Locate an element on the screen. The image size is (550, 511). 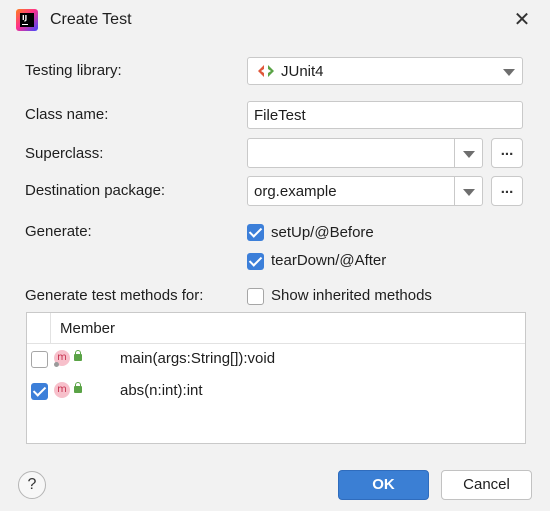
setup-before-label: setUp/@Before is located at coordinates (322, 232).